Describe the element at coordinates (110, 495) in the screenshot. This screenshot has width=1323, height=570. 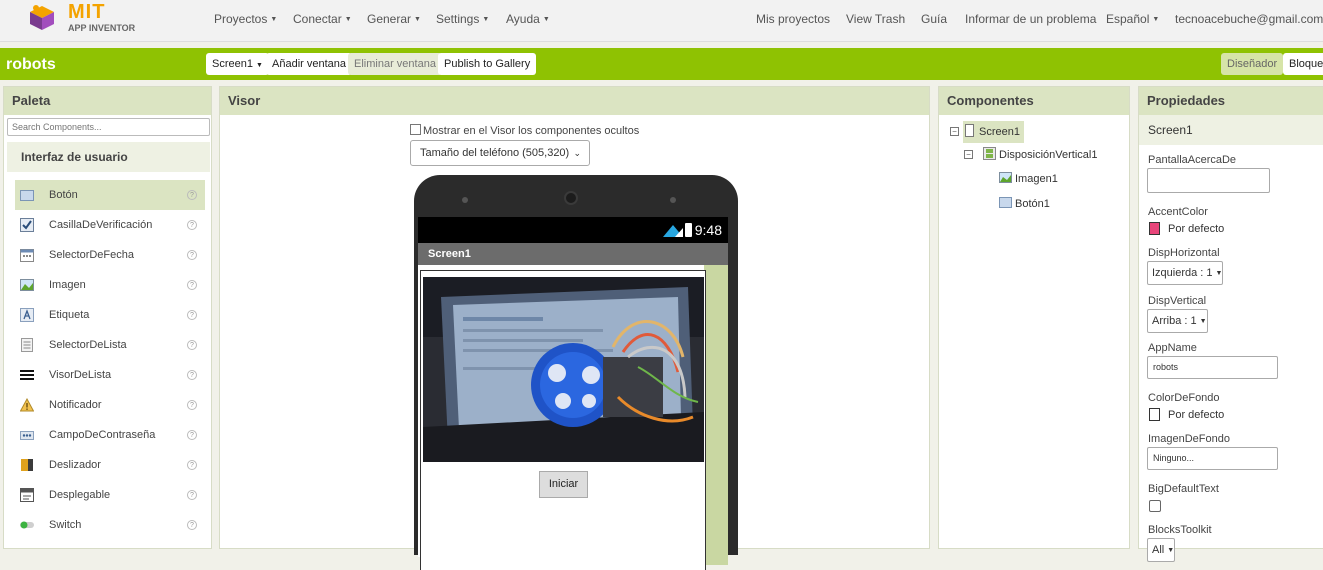
I see `palette-item-spinner: Desplegable ?` at that location.